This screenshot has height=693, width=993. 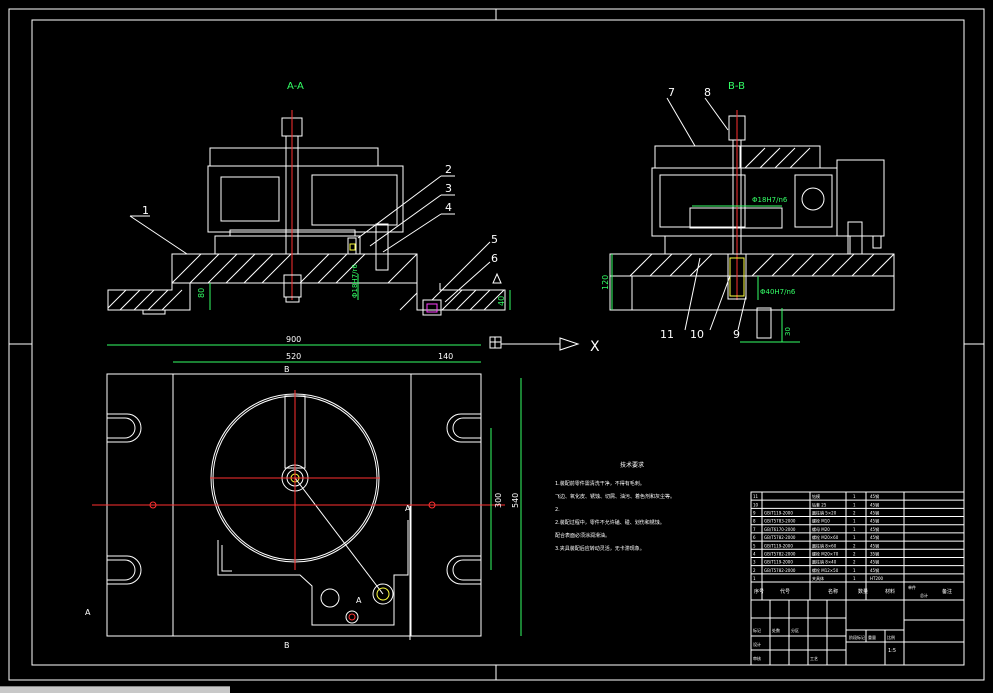 What do you see at coordinates (857, 637) in the screenshot?
I see `tb-stage-mark: 阶段标记` at bounding box center [857, 637].